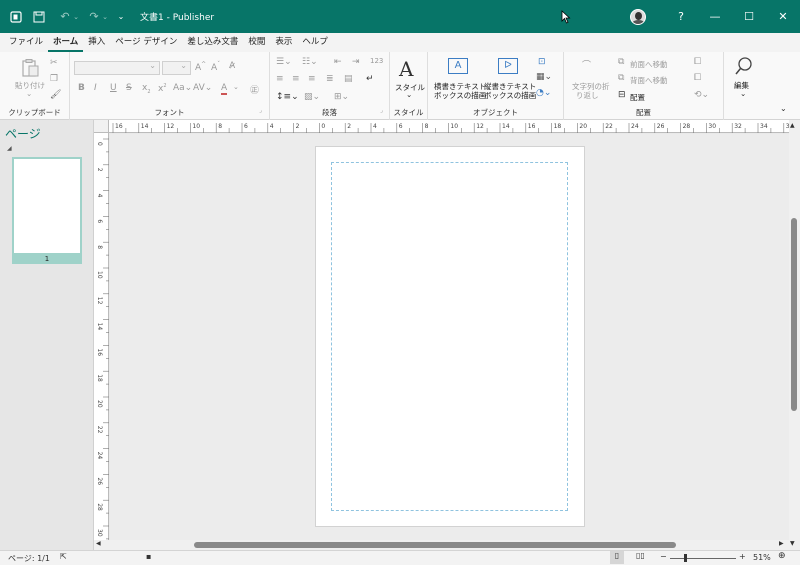  I want to click on bring-forward-icon: ⧉, so click(621, 62).